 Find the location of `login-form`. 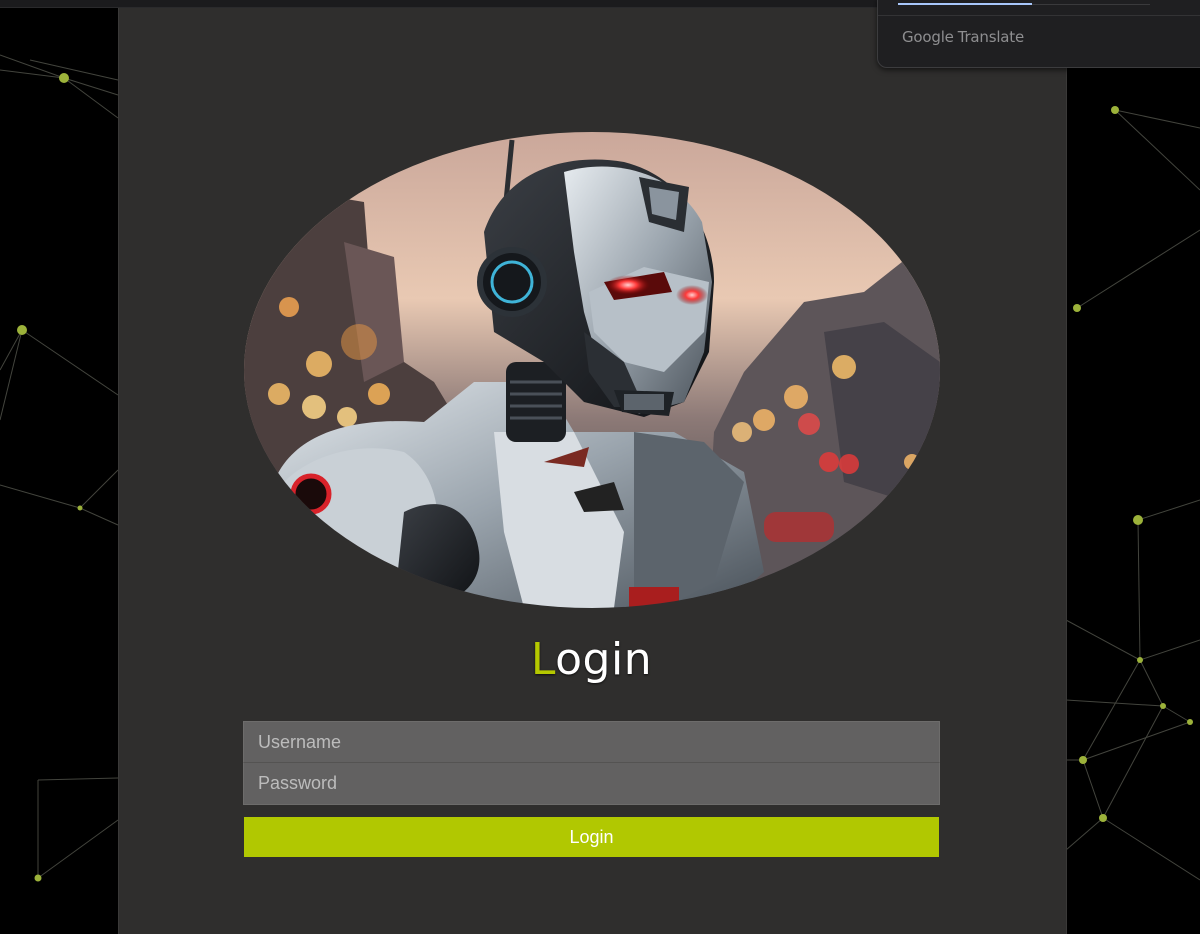

login-form is located at coordinates (591, 763).